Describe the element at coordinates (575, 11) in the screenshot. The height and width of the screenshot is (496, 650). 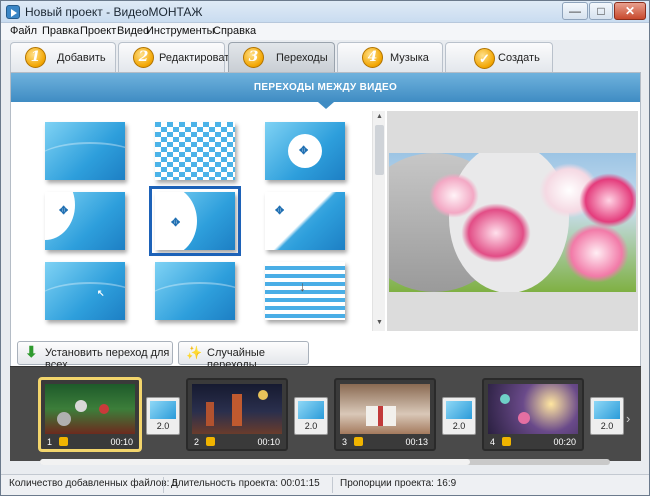
I see `minimize-button: —` at that location.